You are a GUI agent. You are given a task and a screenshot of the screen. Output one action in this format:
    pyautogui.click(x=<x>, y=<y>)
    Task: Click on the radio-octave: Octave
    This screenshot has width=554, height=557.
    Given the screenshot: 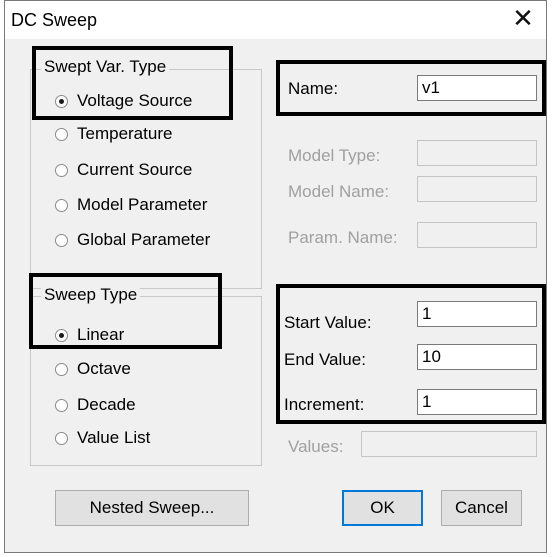 What is the action you would take?
    pyautogui.click(x=93, y=369)
    